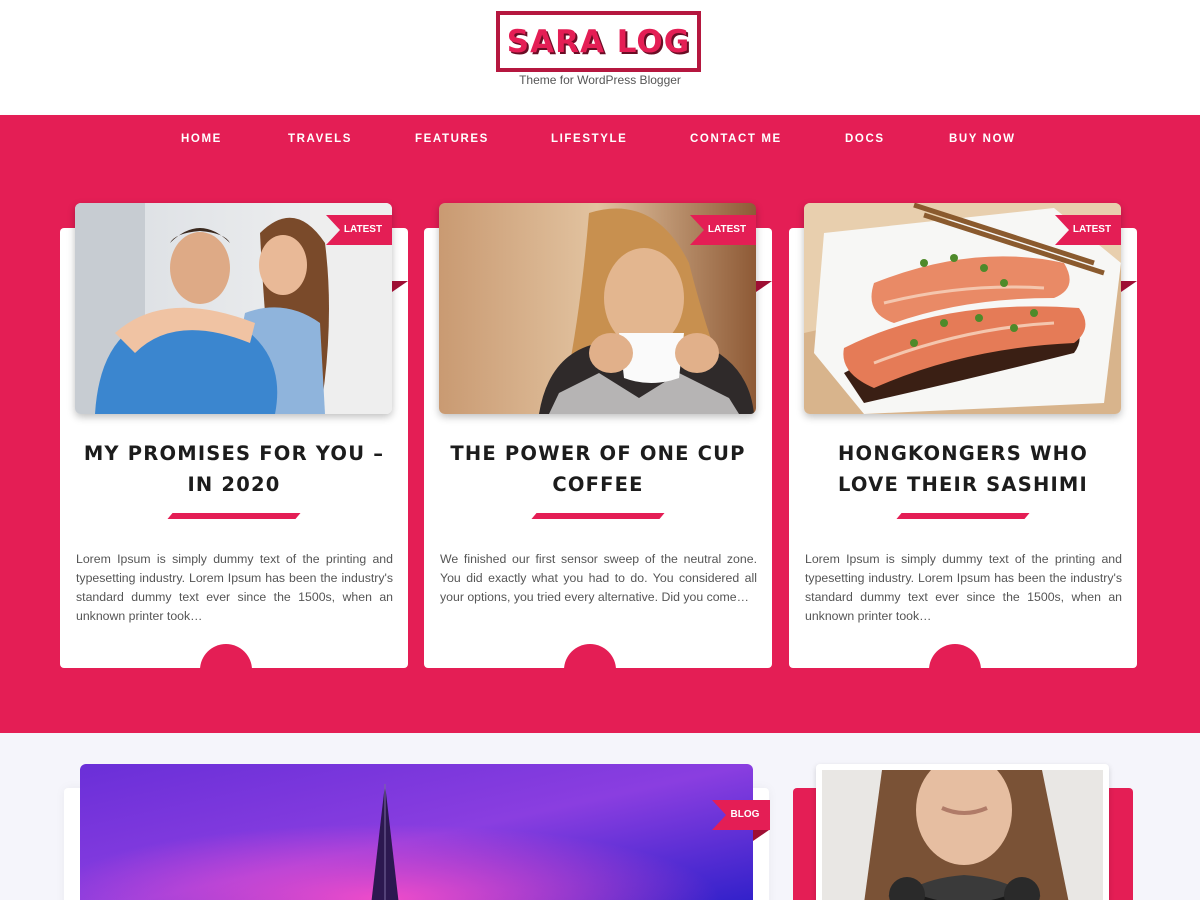  Describe the element at coordinates (962, 308) in the screenshot. I see `post-image-sashimi: LATEST` at that location.